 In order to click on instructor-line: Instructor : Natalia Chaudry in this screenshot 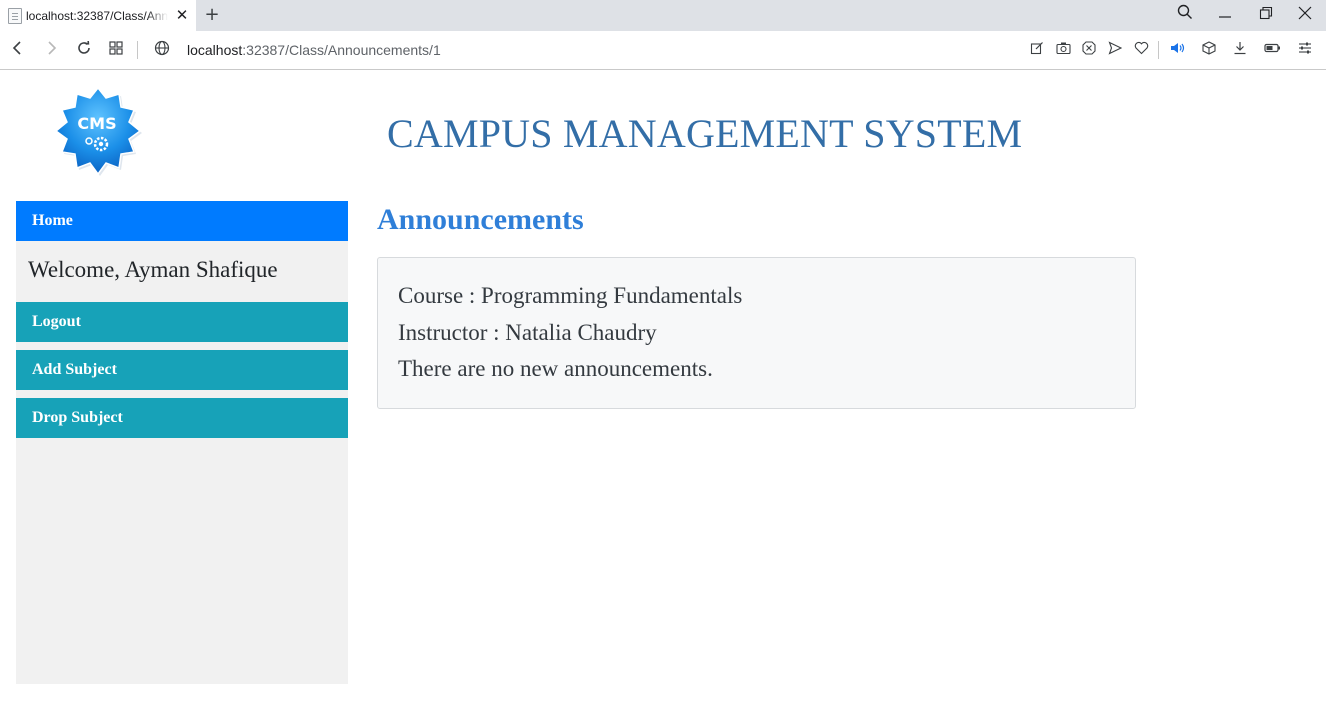, I will do `click(527, 332)`.